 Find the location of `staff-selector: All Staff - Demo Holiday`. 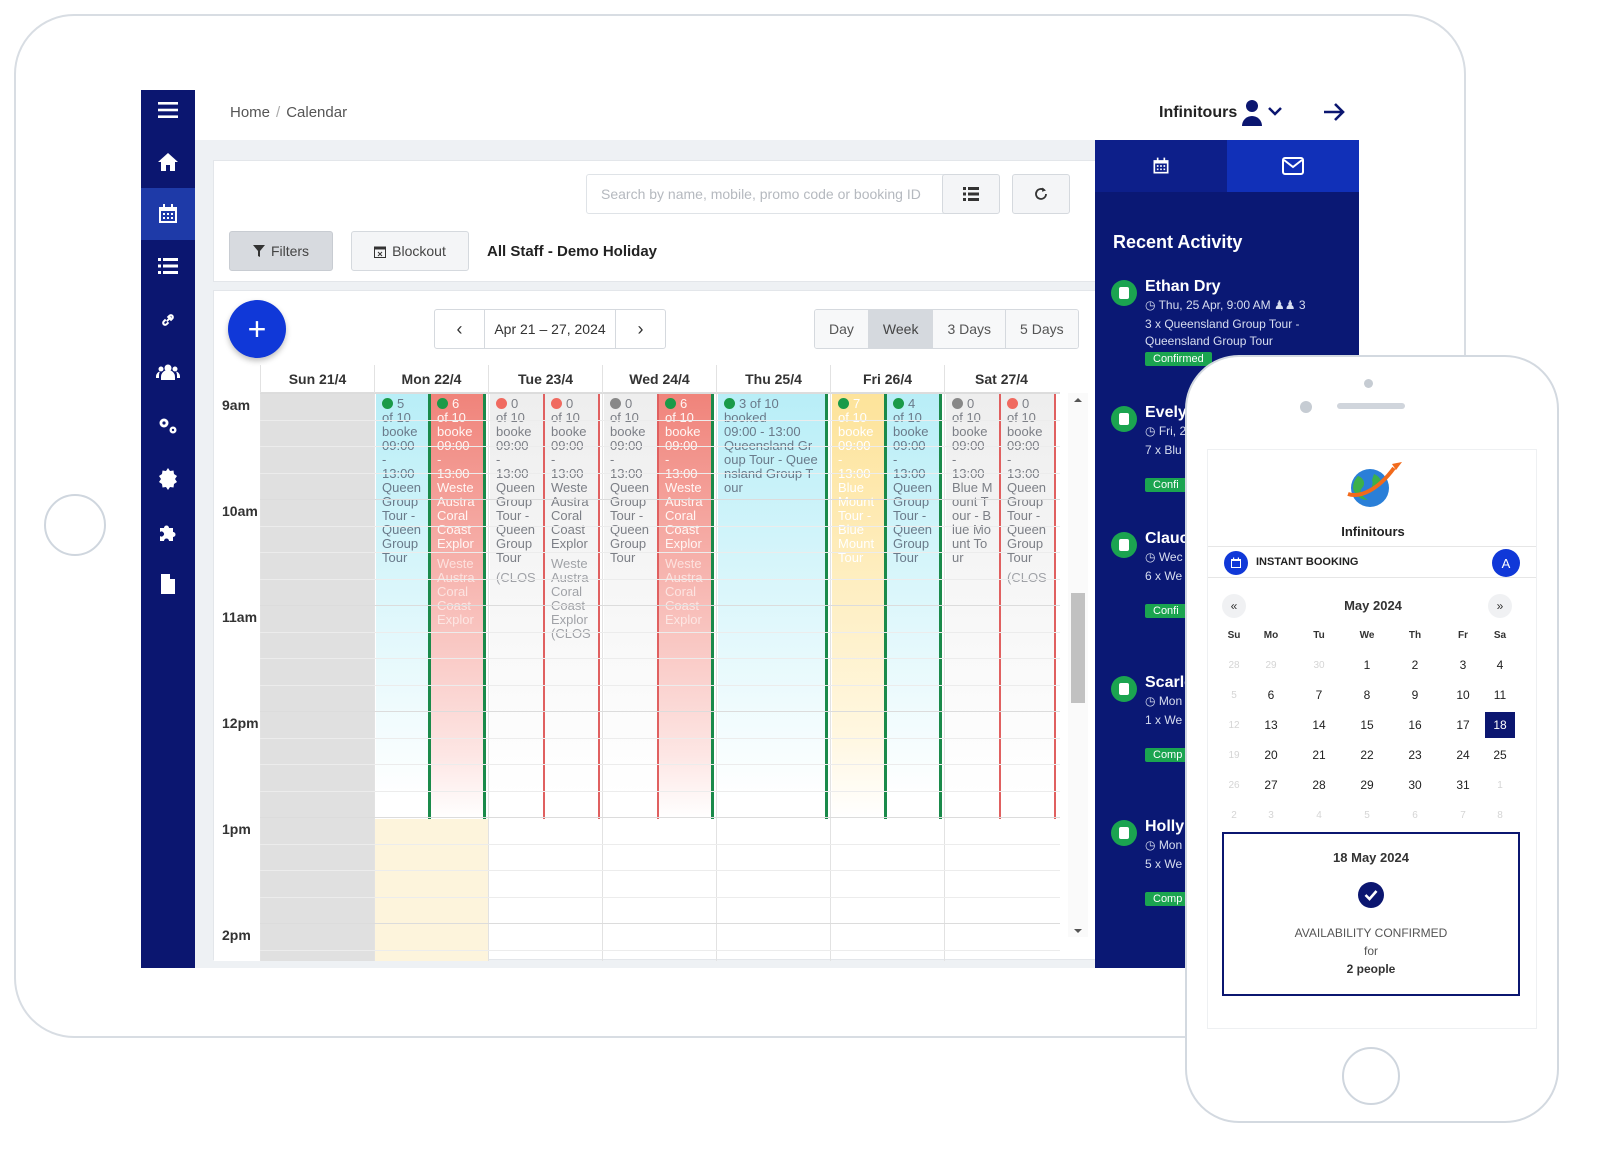

staff-selector: All Staff - Demo Holiday is located at coordinates (572, 251).